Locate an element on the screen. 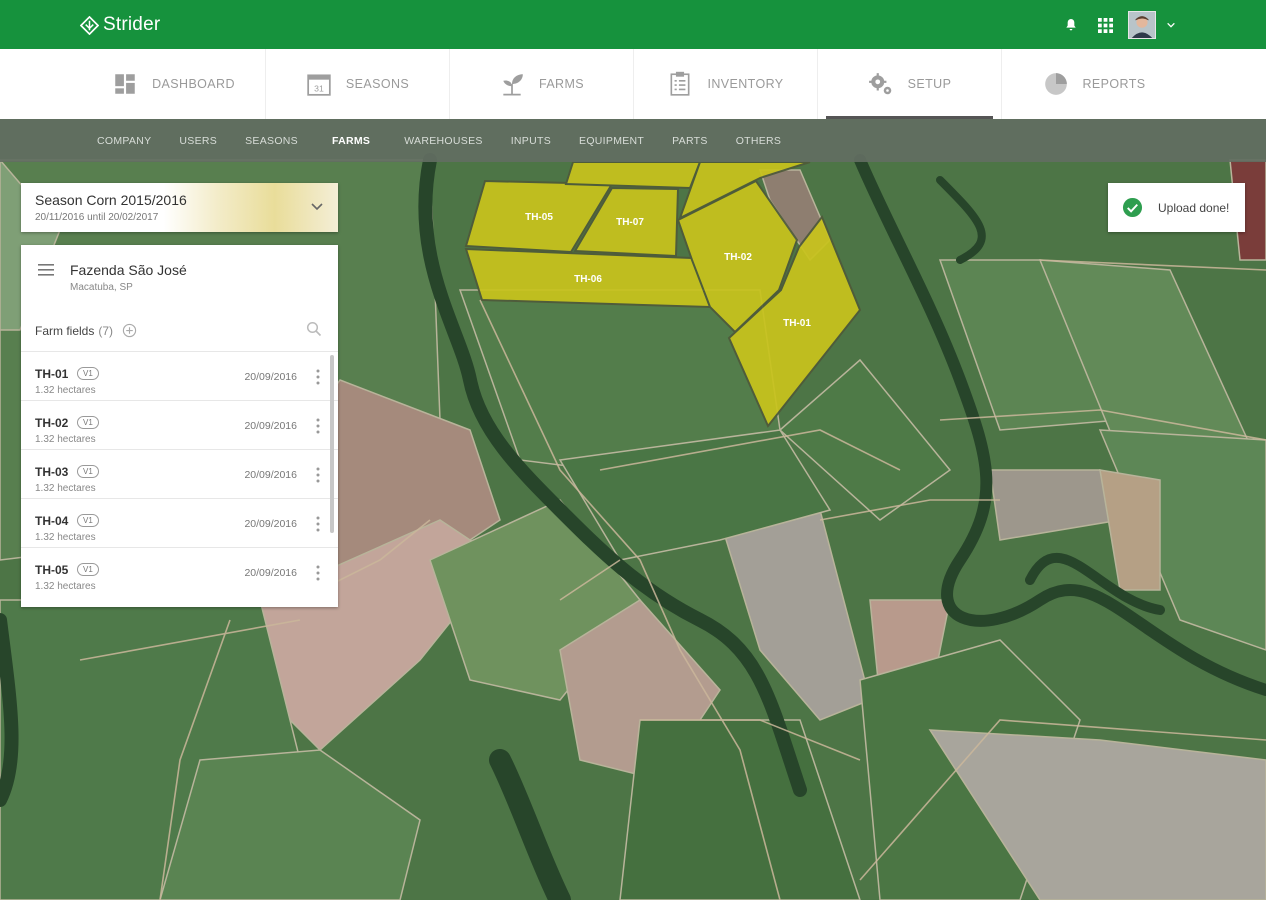  nav-setup: SETUP is located at coordinates (910, 84).